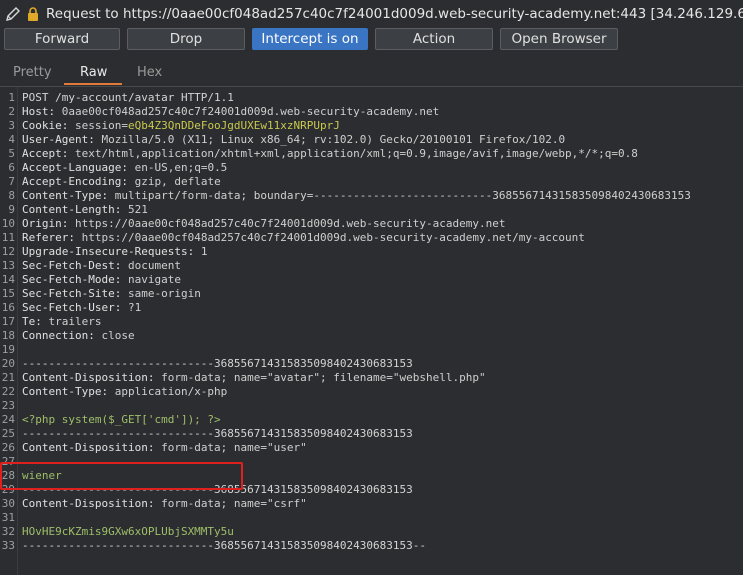  Describe the element at coordinates (8, 223) in the screenshot. I see `line-number: 10` at that location.